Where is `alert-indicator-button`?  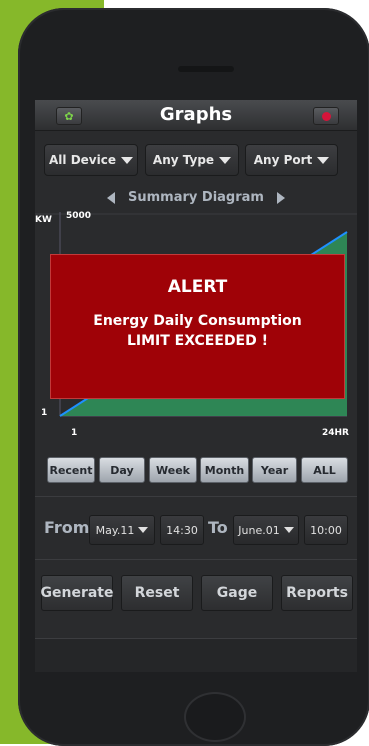 alert-indicator-button is located at coordinates (326, 116).